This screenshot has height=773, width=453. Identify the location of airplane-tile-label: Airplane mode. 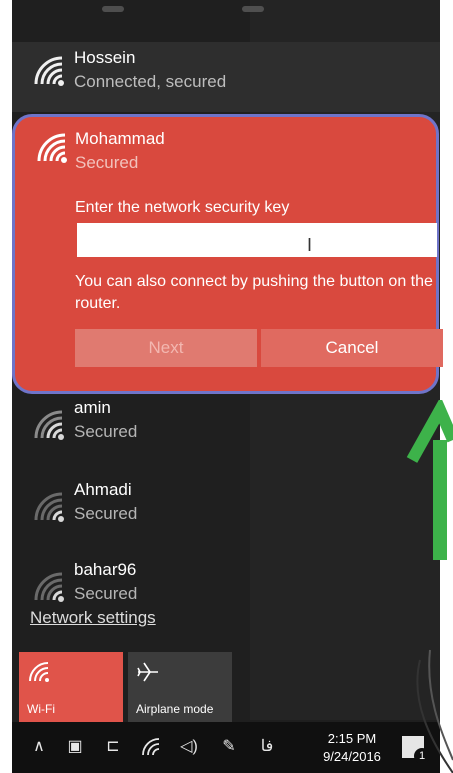
(175, 709).